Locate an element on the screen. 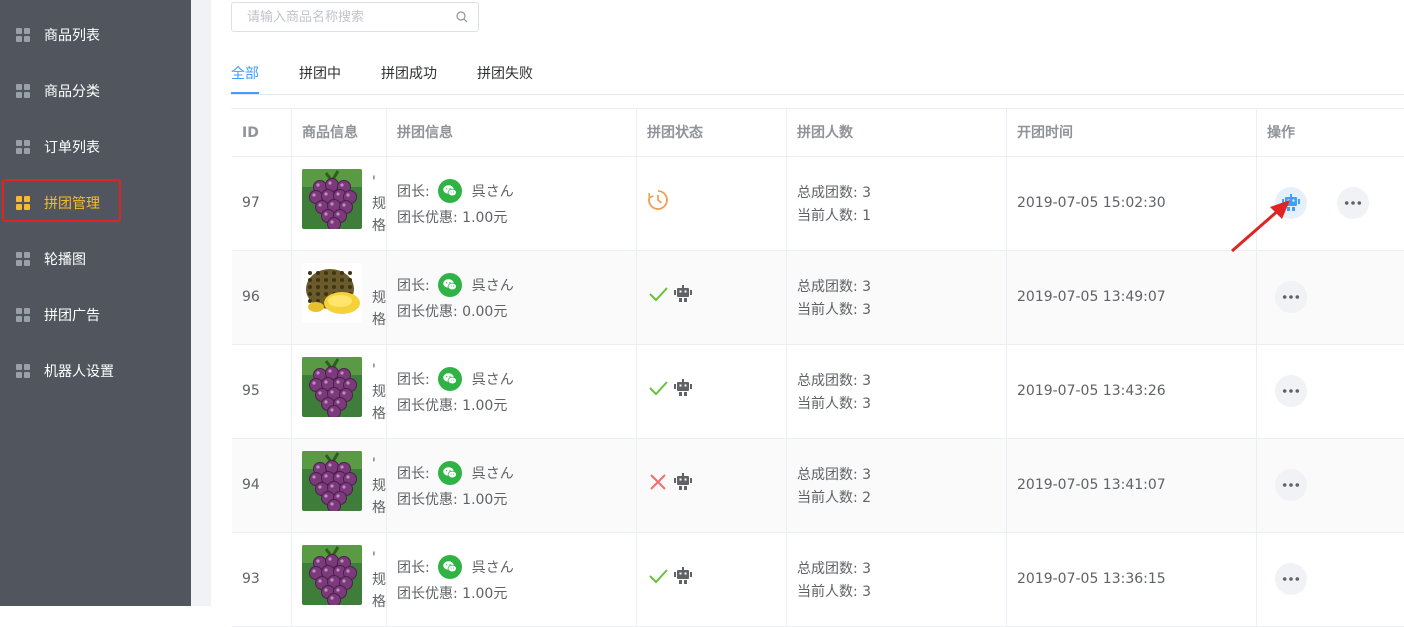  start-time-cell: 2019-07-05 13:41:07 is located at coordinates (1132, 485).